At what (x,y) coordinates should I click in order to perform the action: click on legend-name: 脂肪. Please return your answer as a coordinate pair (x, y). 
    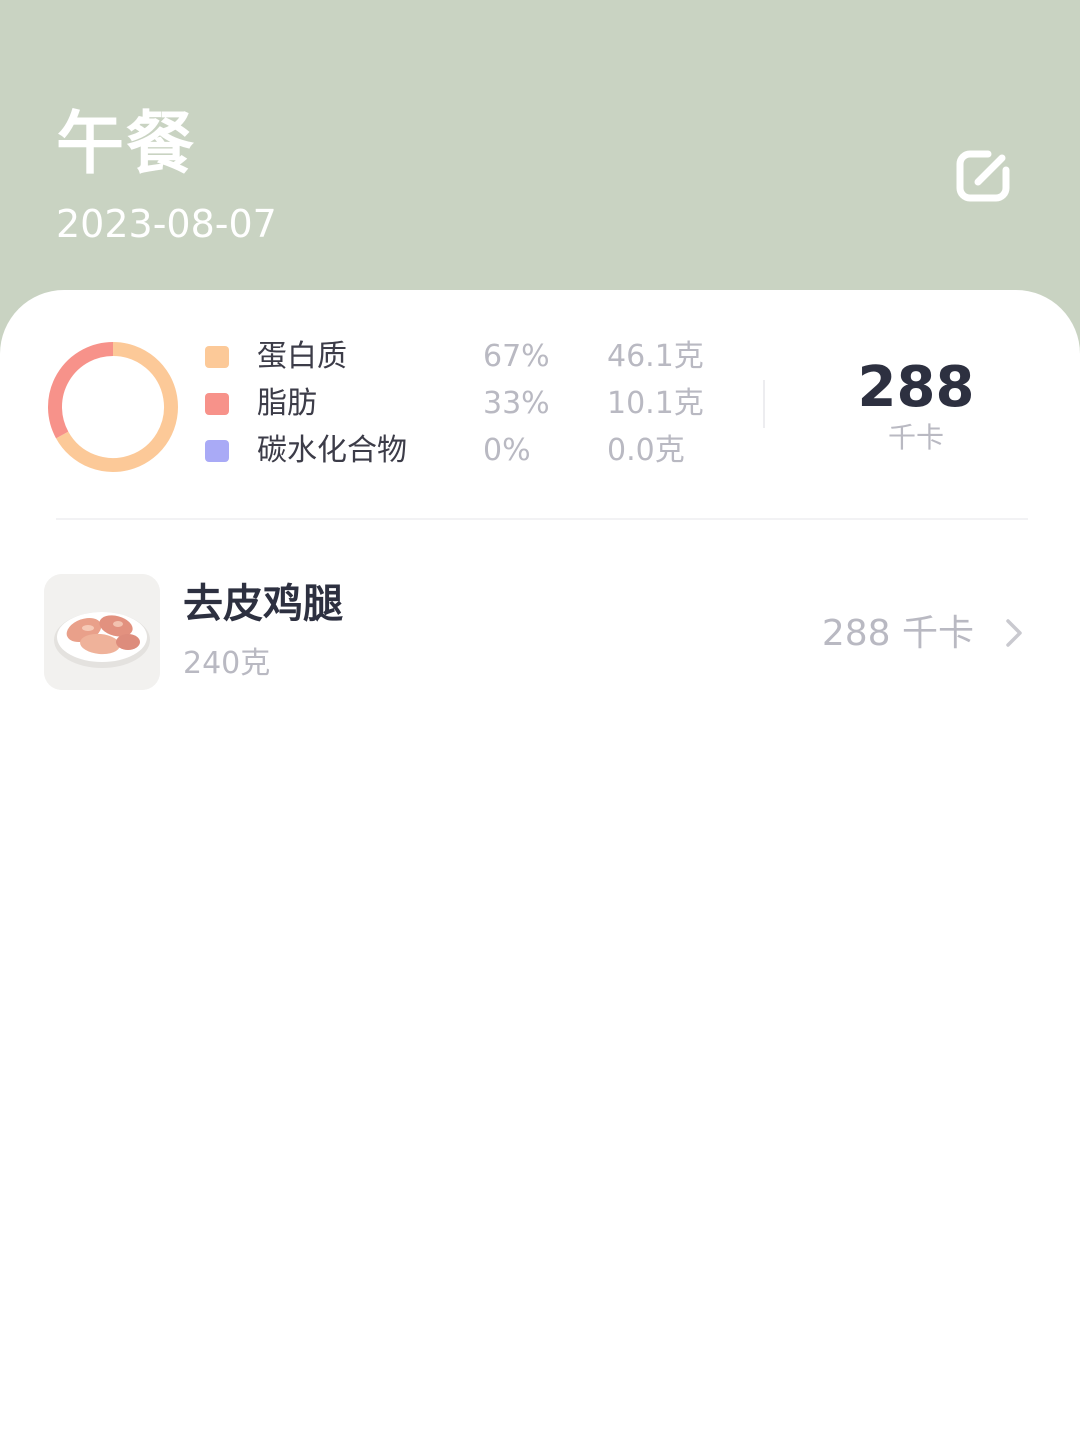
    Looking at the image, I should click on (287, 403).